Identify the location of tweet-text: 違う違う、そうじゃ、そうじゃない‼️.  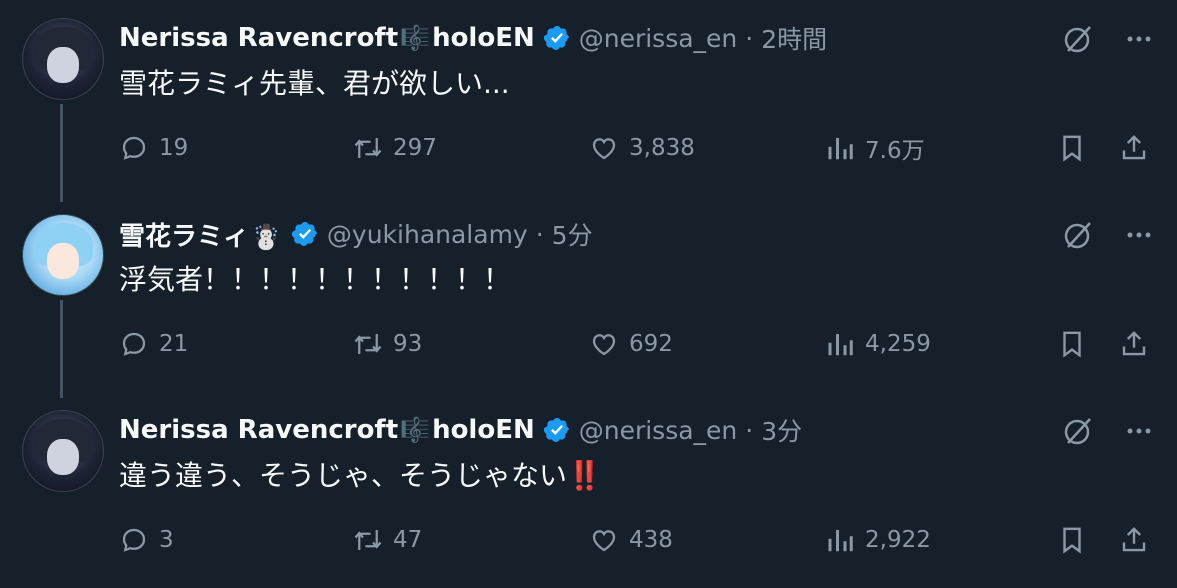
(360, 474).